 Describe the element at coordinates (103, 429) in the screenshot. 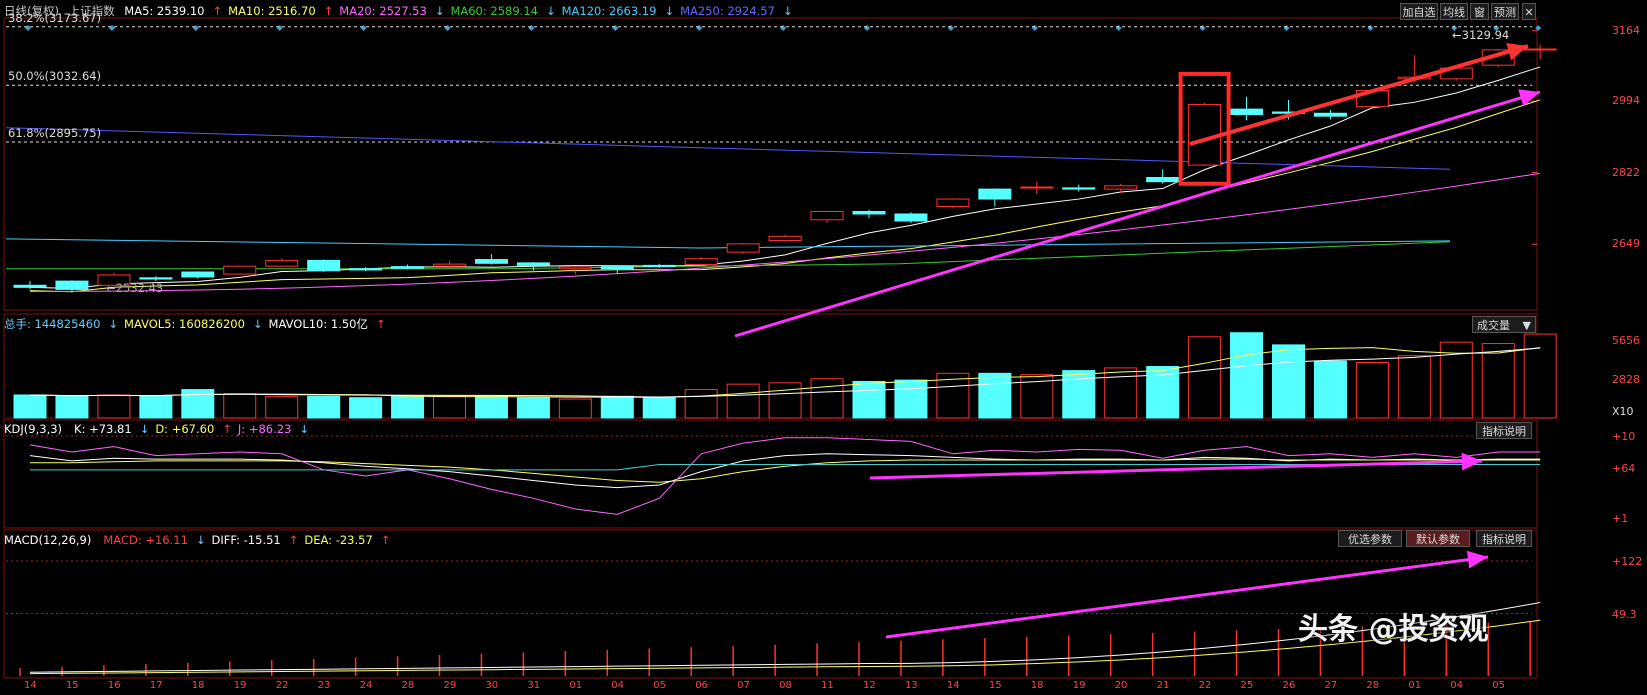

I see `kdj.header-label: K: +73.81` at that location.